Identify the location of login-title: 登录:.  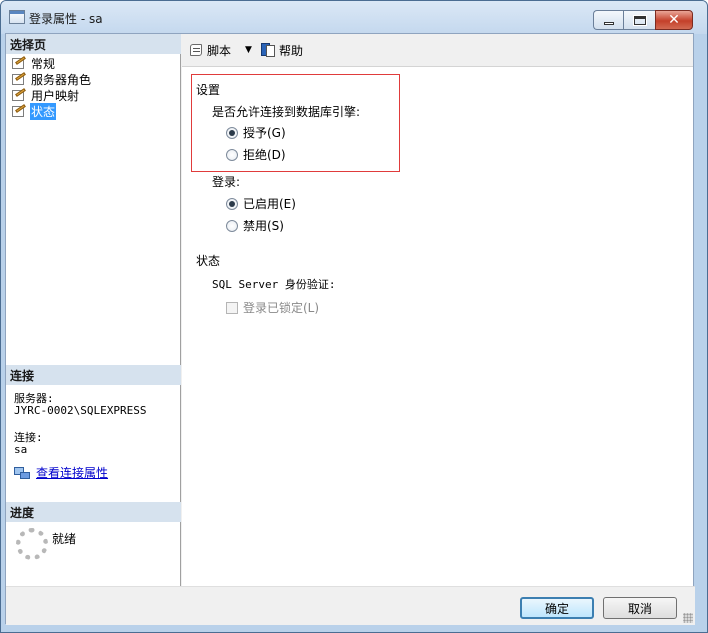
(226, 182).